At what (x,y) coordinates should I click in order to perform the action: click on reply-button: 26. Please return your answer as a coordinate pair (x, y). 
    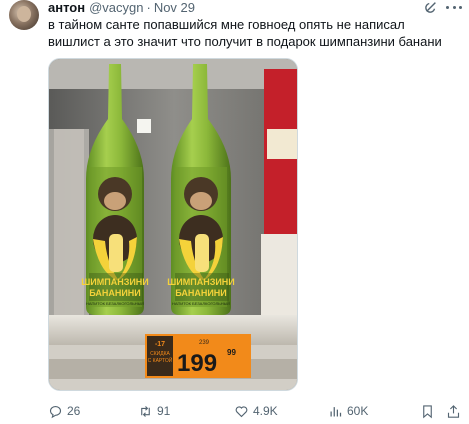
    Looking at the image, I should click on (64, 411).